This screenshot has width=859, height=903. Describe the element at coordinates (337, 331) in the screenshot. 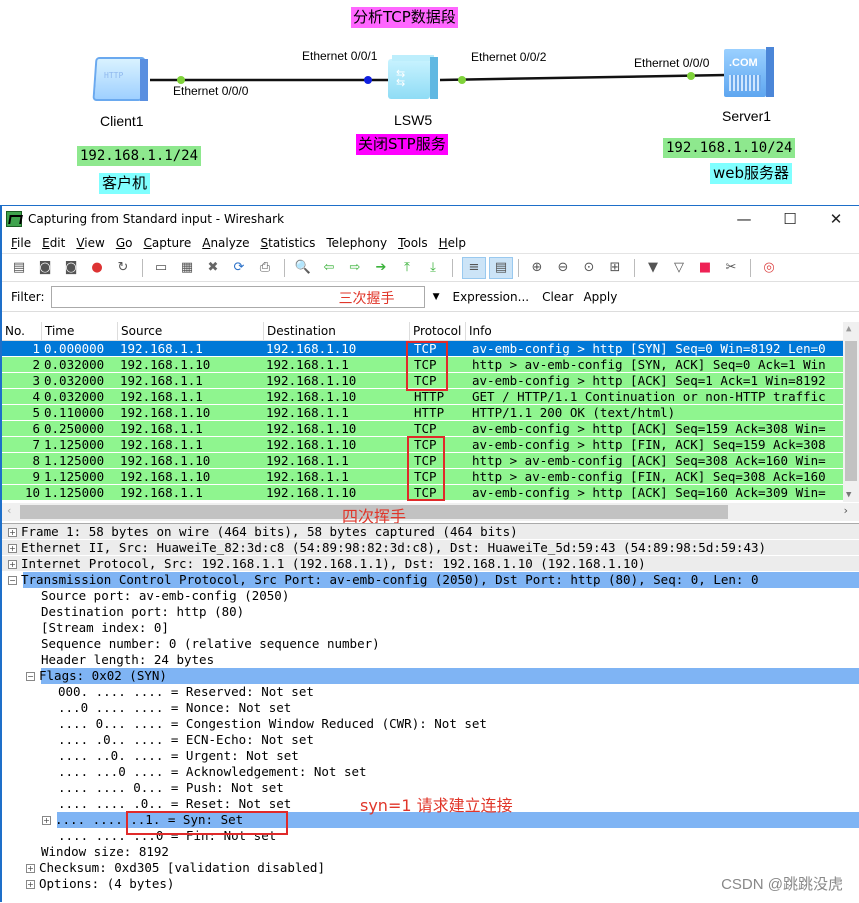

I see `column-destination: Destination` at that location.